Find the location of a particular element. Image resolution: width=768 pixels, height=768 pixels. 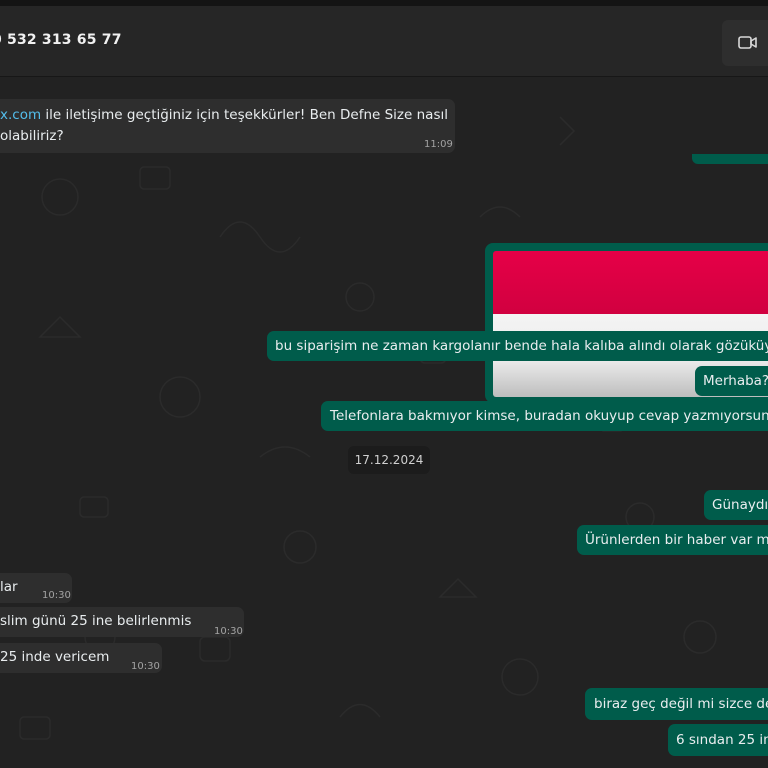

message-text: 25 inde vericem is located at coordinates (55, 657).